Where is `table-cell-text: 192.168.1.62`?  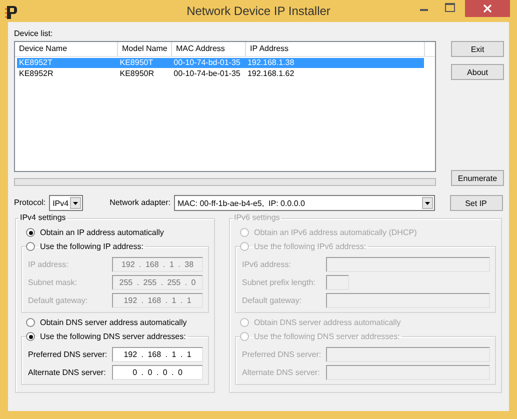 table-cell-text: 192.168.1.62 is located at coordinates (271, 74).